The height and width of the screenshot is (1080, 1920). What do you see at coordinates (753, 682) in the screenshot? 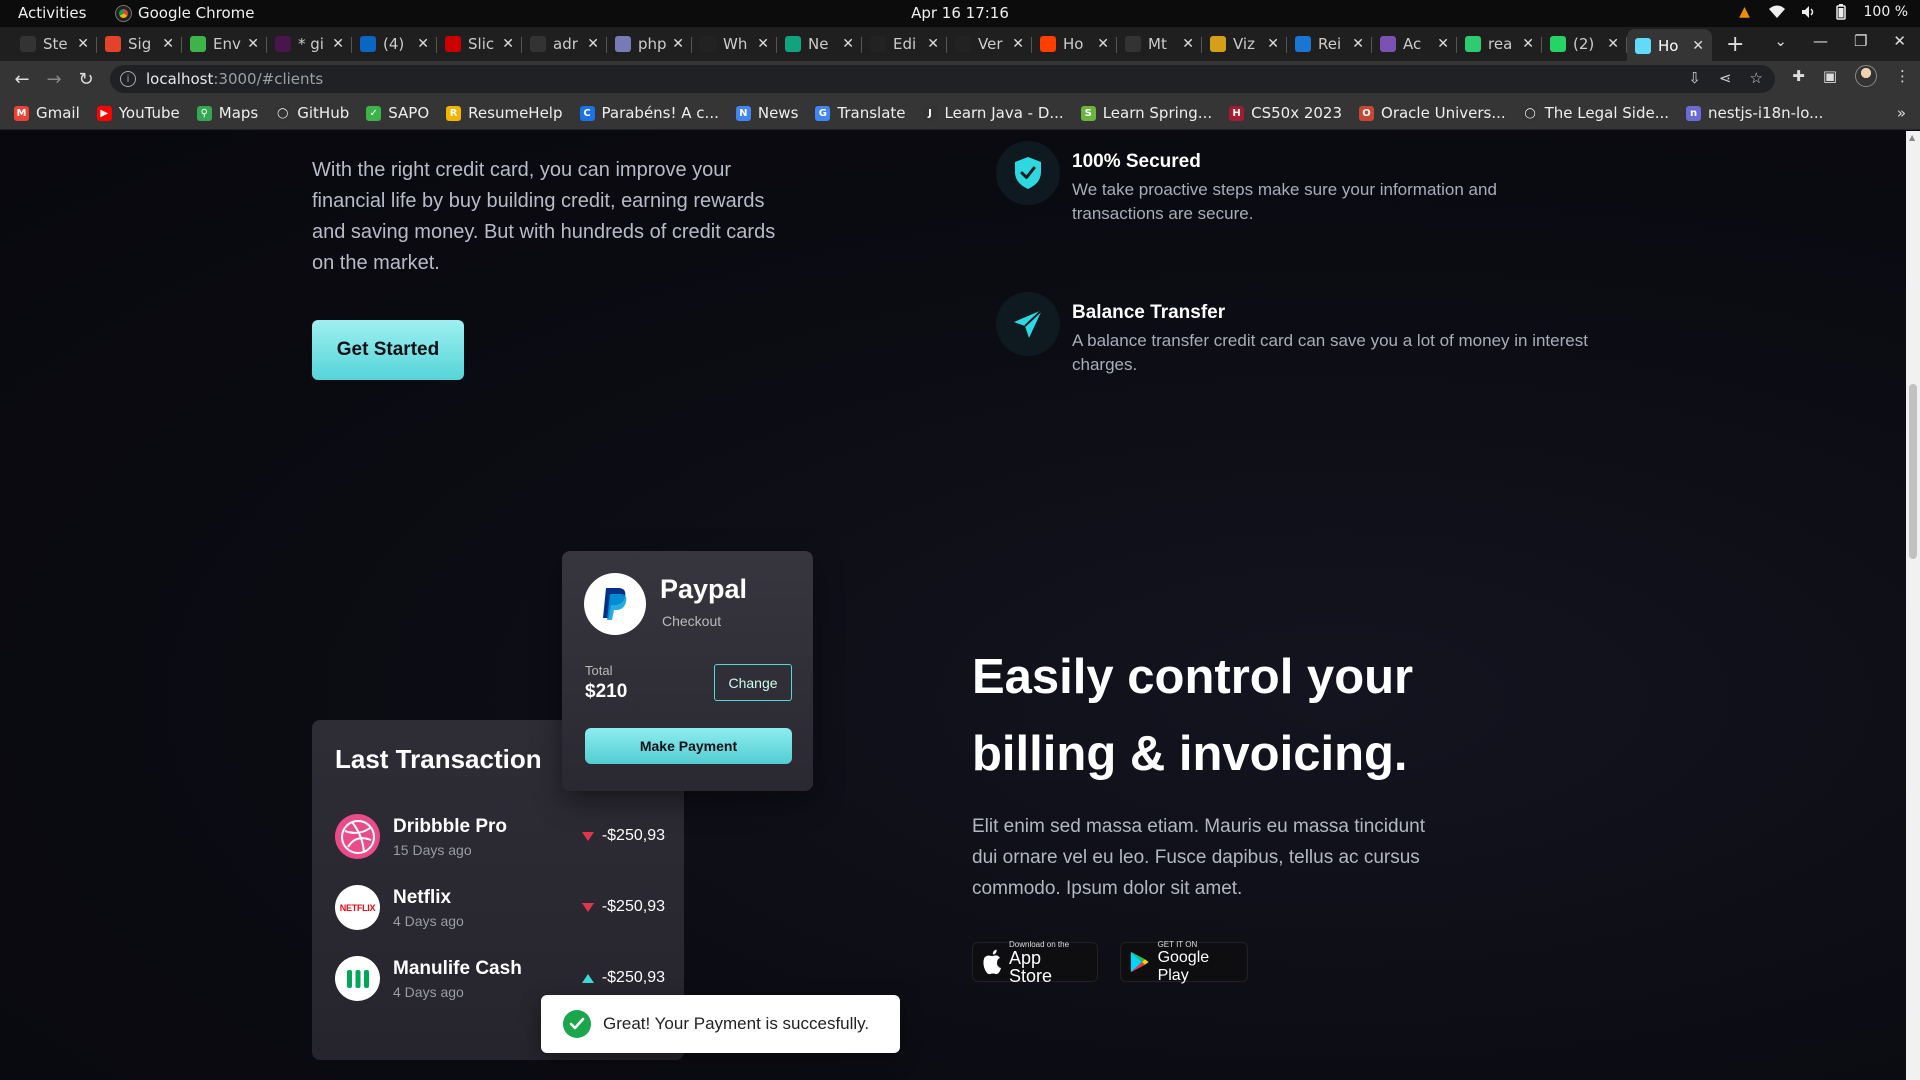
I see `change-button: Change` at bounding box center [753, 682].